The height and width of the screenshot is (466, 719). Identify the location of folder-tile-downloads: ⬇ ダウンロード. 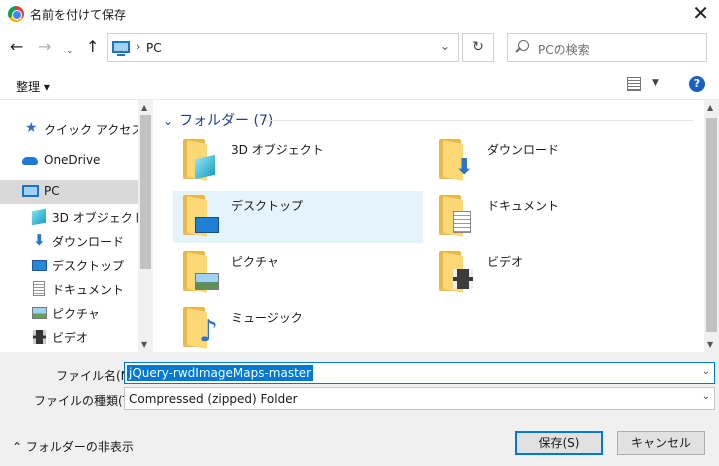
(554, 161).